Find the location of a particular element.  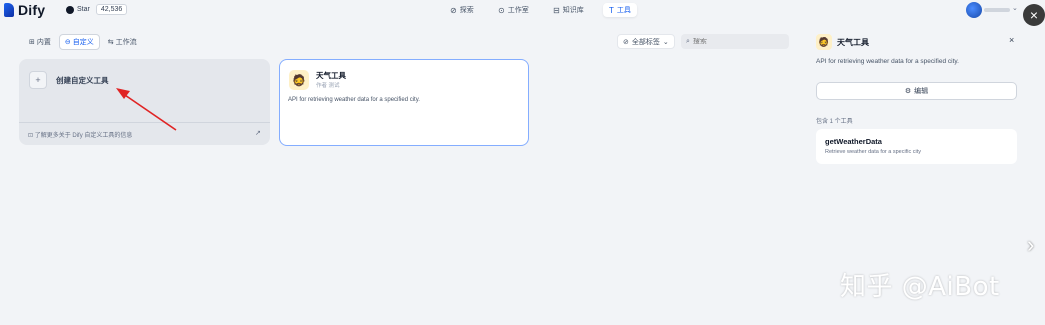

close-icon: × is located at coordinates (1011, 40).